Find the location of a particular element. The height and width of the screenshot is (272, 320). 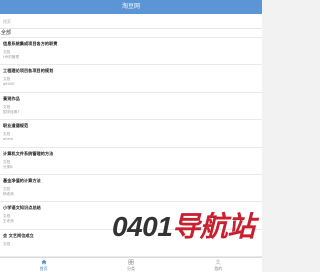

list-item-desc: 分类B is located at coordinates (8, 166).